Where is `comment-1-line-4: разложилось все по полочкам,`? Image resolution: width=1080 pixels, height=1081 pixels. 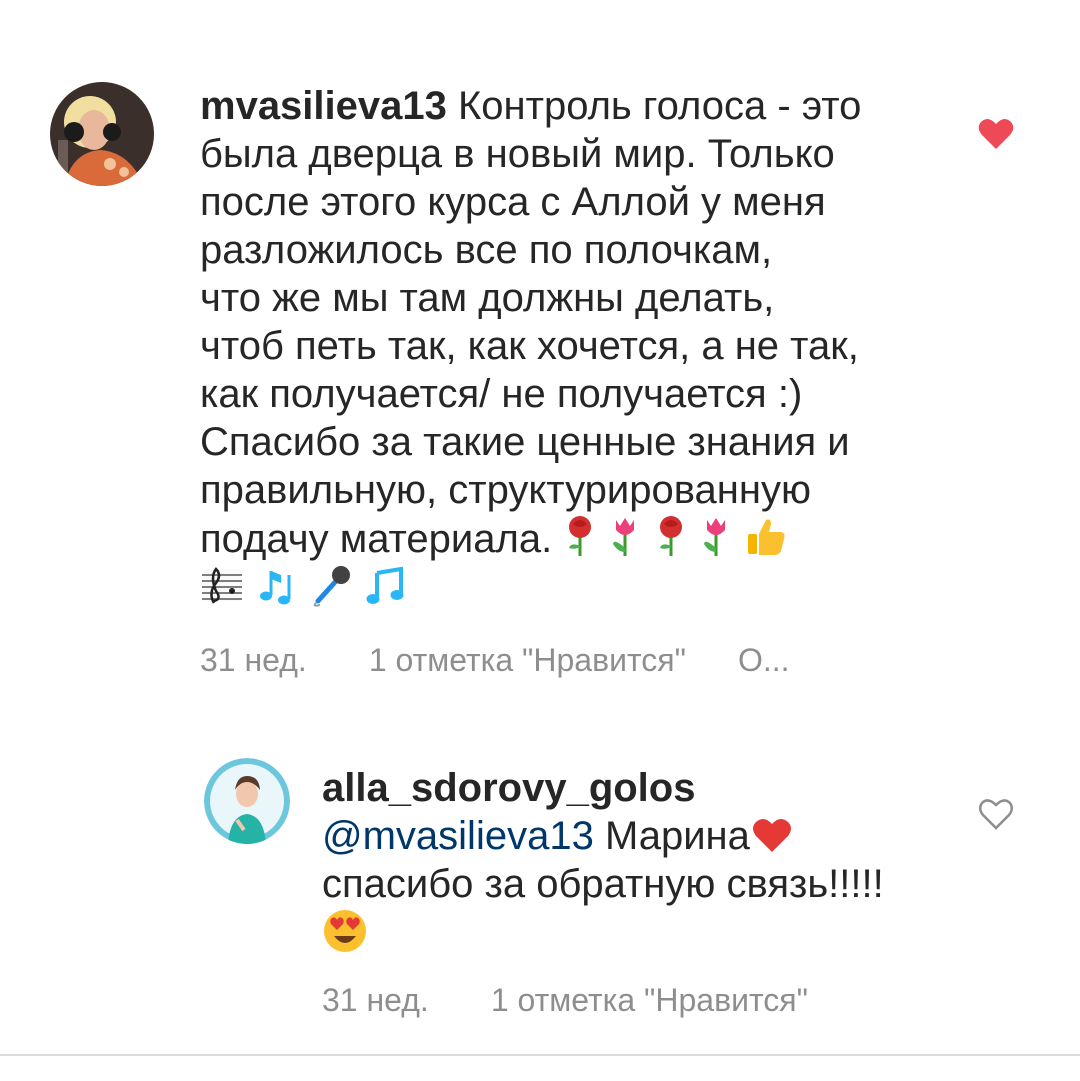
comment-1-line-4: разложилось все по полочкам, is located at coordinates (486, 250).